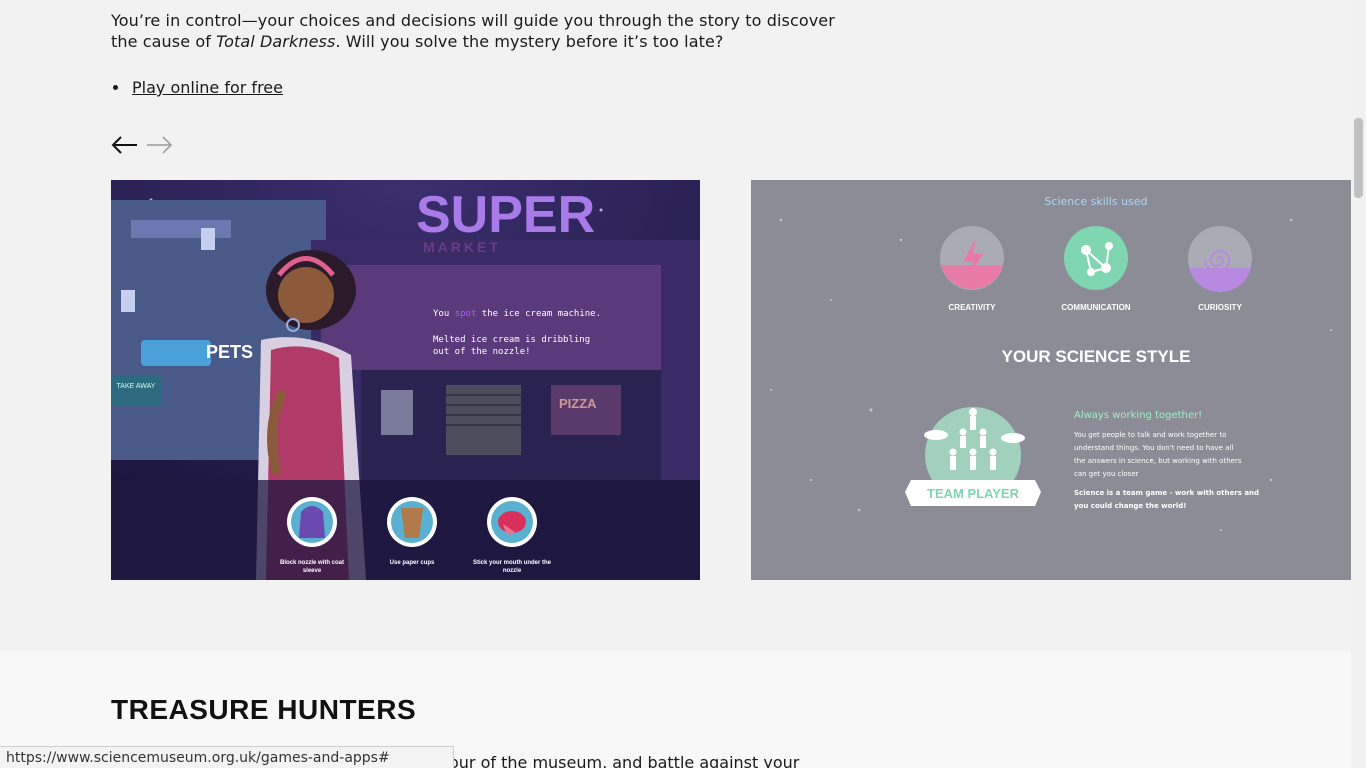 The width and height of the screenshot is (1366, 768). Describe the element at coordinates (517, 314) in the screenshot. I see `narration-line-1: You spot the ice cream machine.` at that location.